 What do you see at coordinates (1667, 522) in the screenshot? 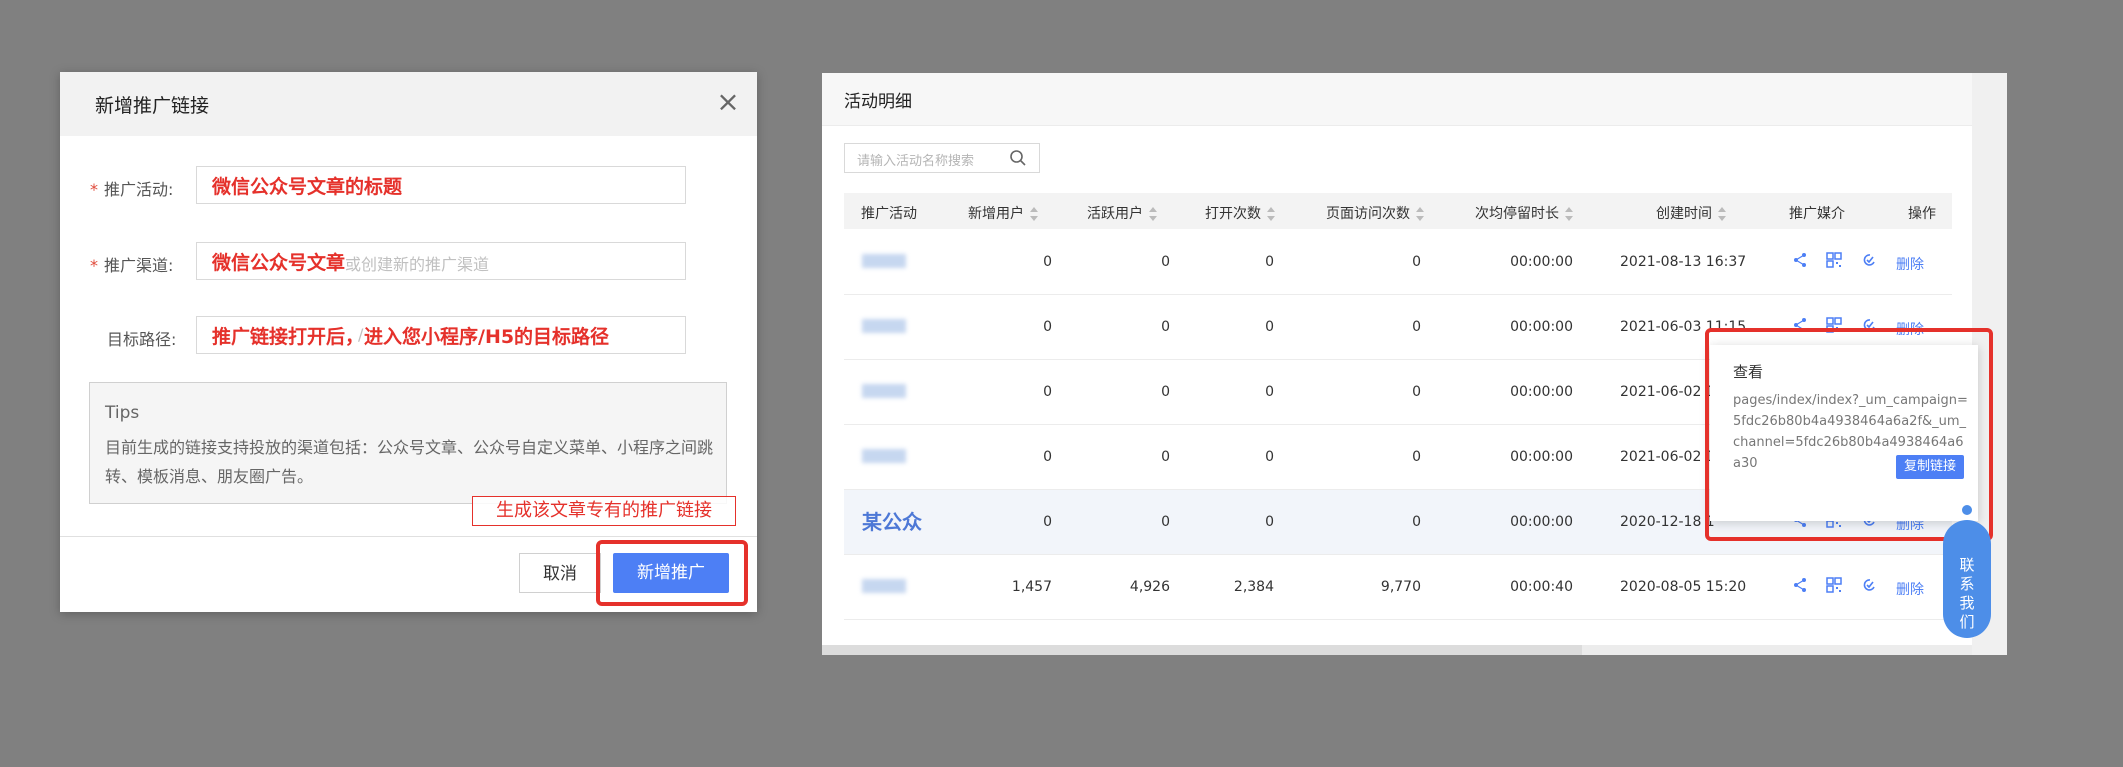
I see `created-time-value: 2020-12-18 1` at bounding box center [1667, 522].